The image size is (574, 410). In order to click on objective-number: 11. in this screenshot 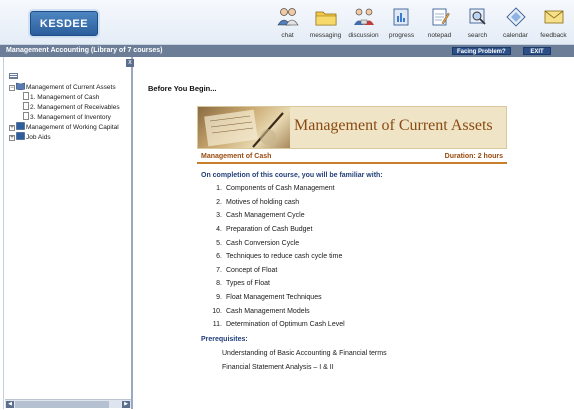, I will do `click(217, 325)`.